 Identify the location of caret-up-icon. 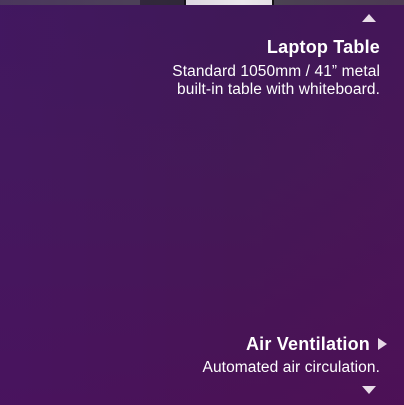
(369, 18).